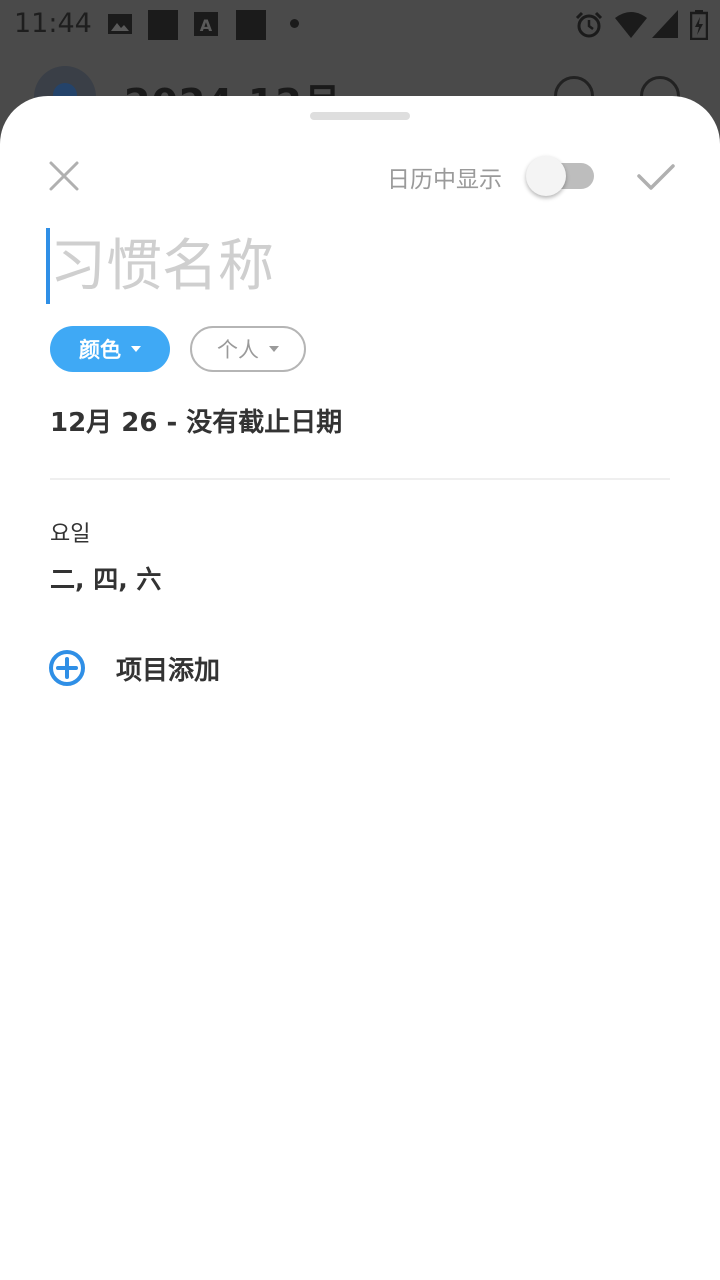 This screenshot has width=720, height=1280. I want to click on plus-circle-icon, so click(67, 668).